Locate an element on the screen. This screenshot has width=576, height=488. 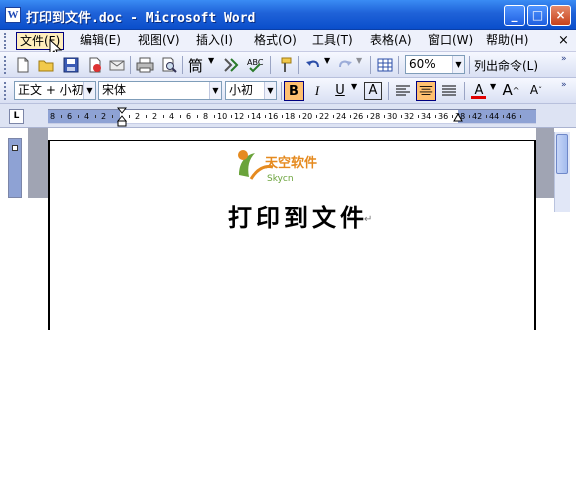
email-icon is located at coordinates (117, 65).